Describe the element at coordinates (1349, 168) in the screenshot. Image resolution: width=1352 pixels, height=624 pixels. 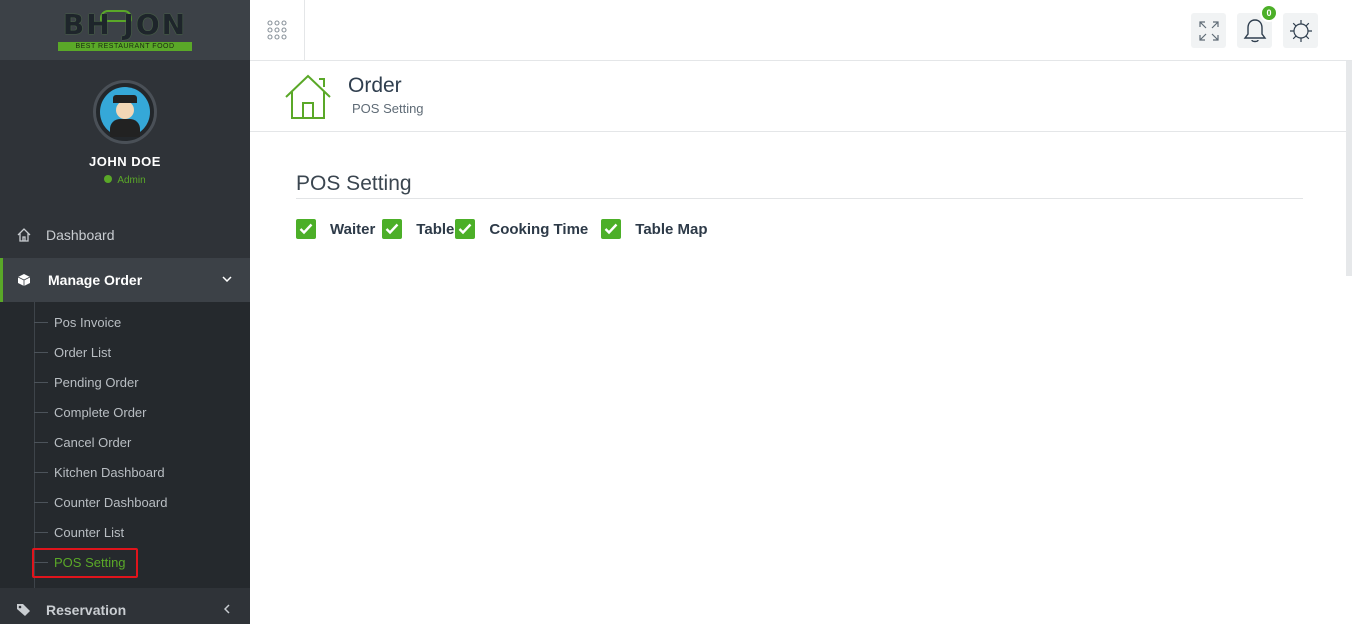
I see `scrollbar` at that location.